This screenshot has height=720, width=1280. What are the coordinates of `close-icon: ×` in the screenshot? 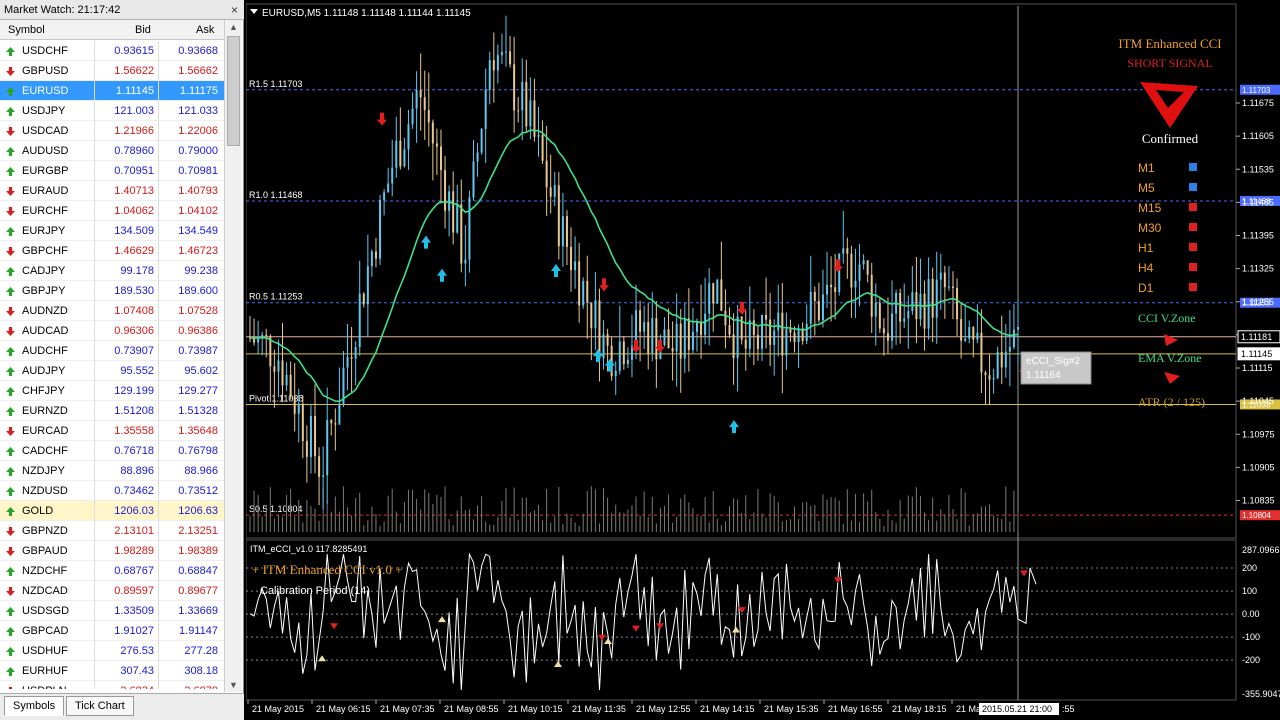 It's located at (234, 10).